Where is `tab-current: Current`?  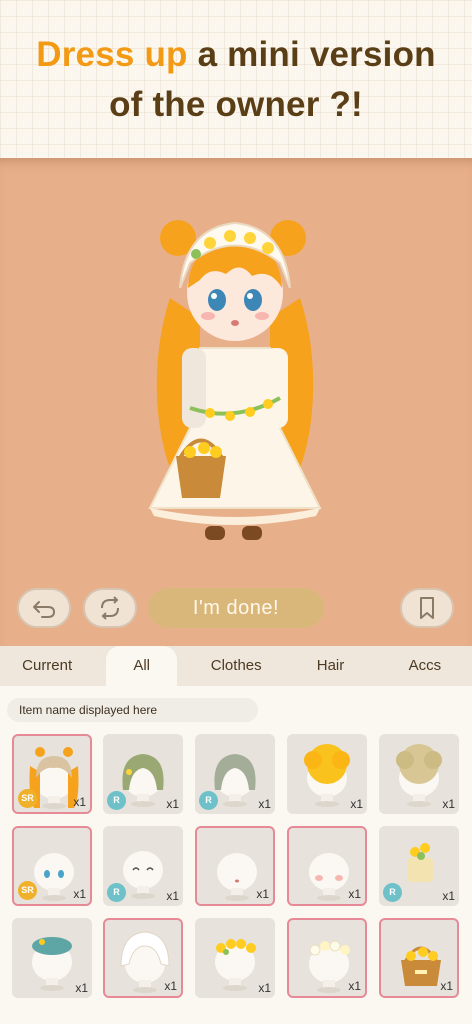 tab-current: Current is located at coordinates (47, 666).